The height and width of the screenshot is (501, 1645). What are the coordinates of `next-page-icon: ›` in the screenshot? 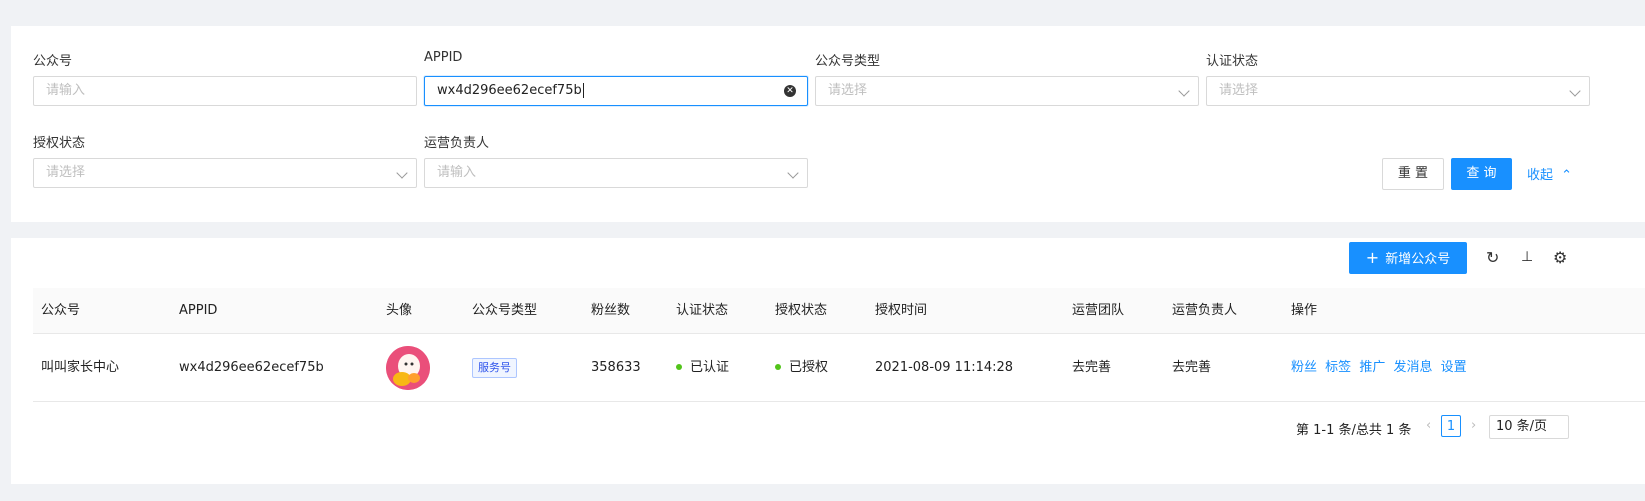 It's located at (1473, 425).